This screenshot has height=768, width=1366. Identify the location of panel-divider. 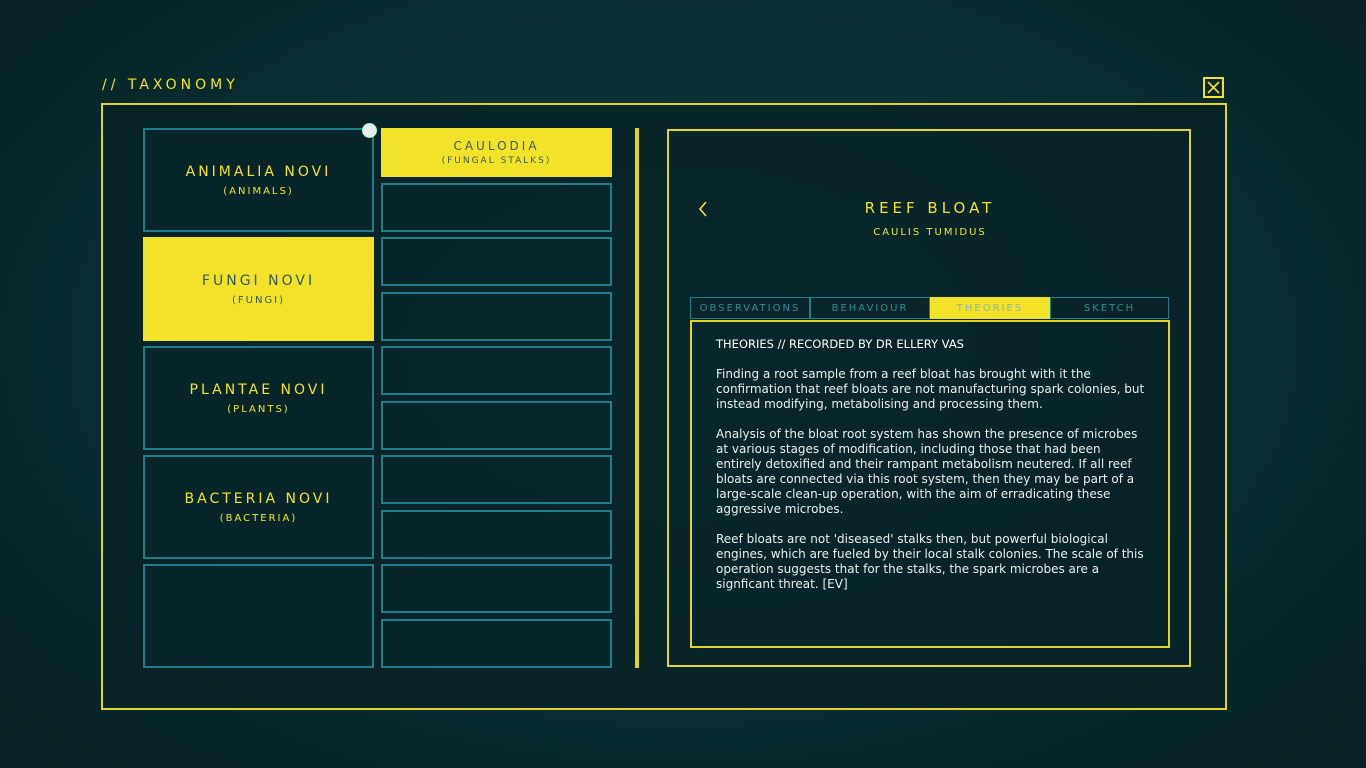
(637, 398).